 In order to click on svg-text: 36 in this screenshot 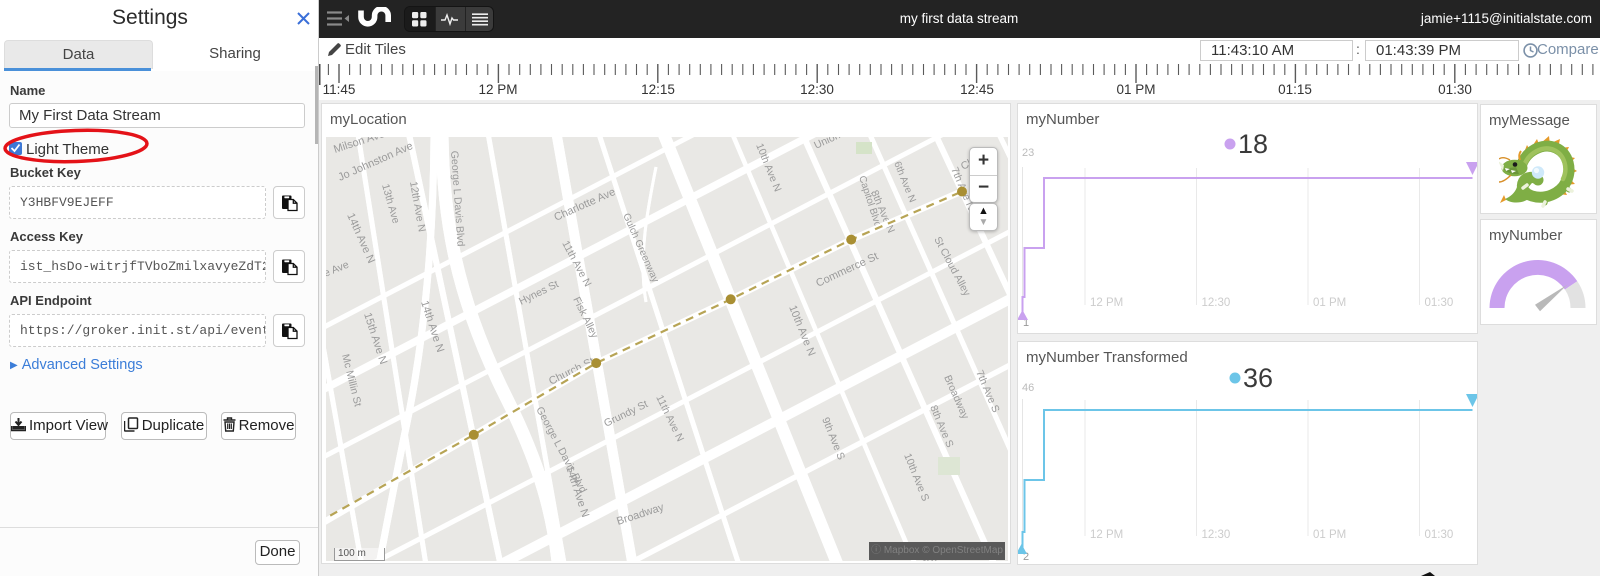, I will do `click(1258, 378)`.